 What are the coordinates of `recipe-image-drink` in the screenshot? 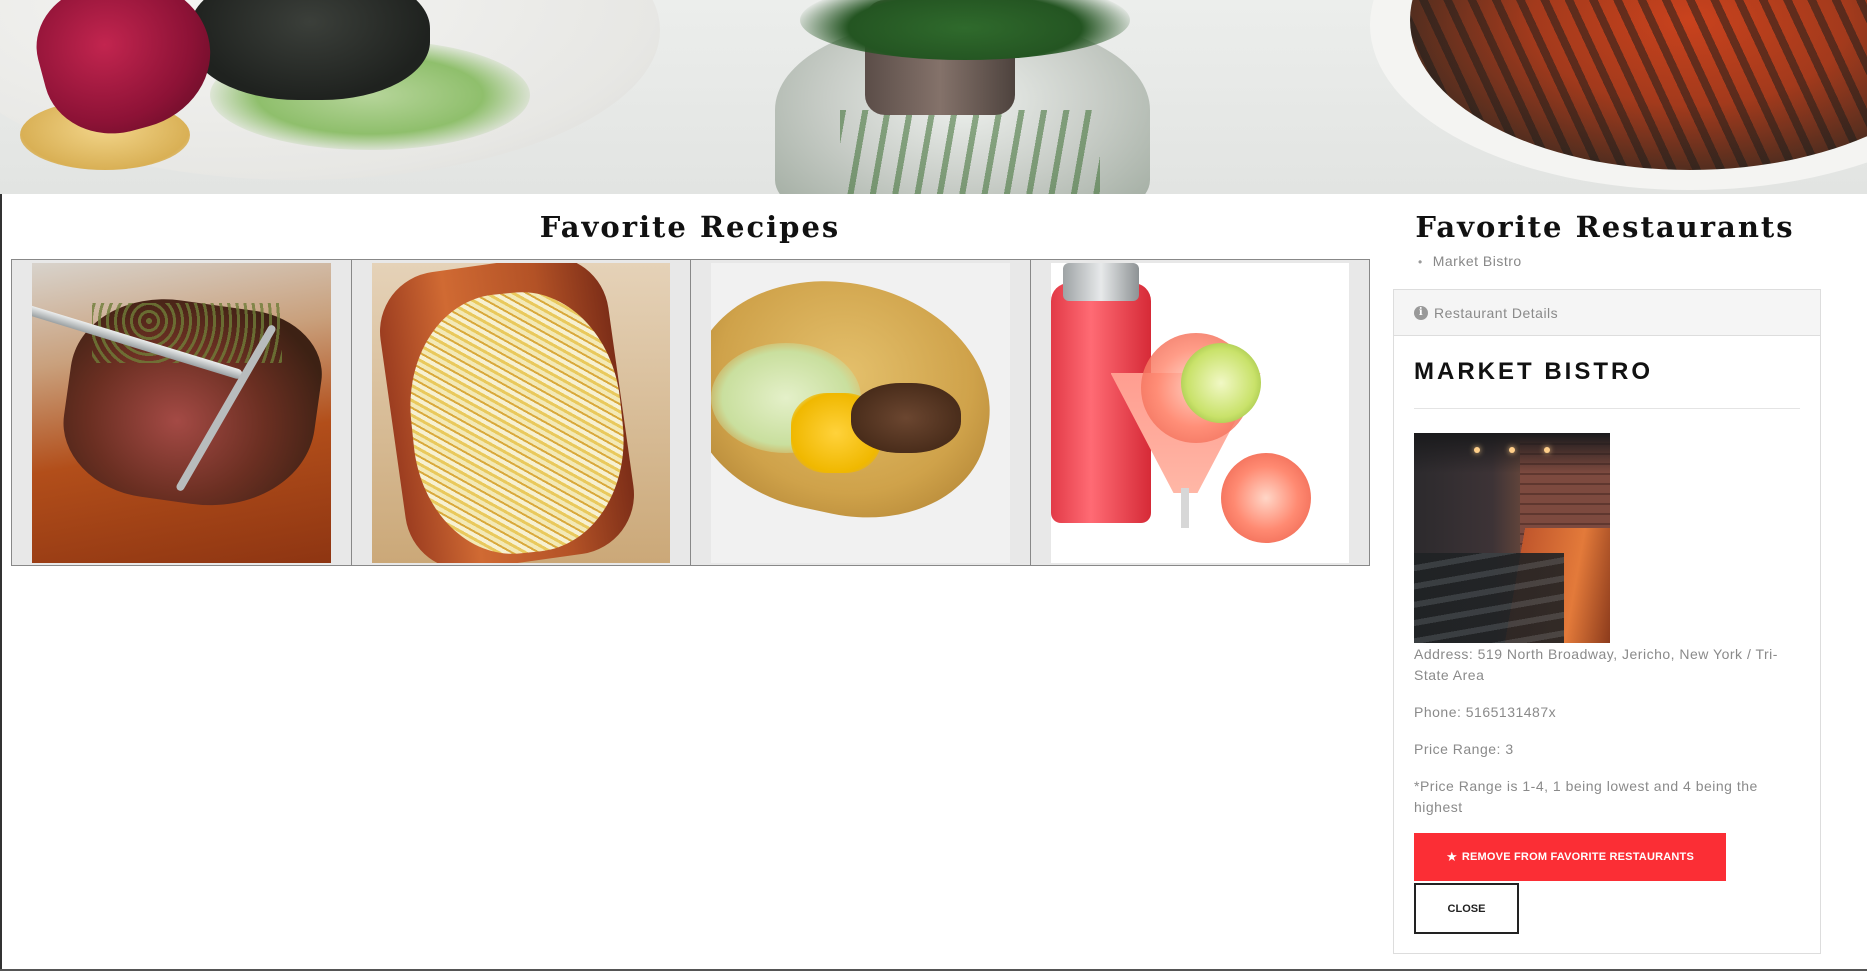 It's located at (1199, 413).